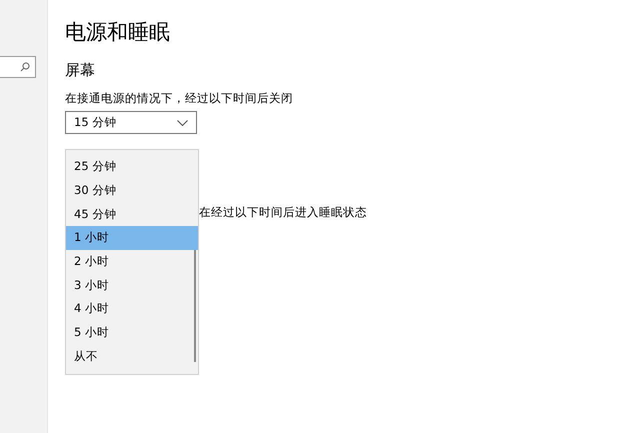 This screenshot has height=433, width=640. What do you see at coordinates (132, 262) in the screenshot?
I see `dropdown-option: 2 小时` at bounding box center [132, 262].